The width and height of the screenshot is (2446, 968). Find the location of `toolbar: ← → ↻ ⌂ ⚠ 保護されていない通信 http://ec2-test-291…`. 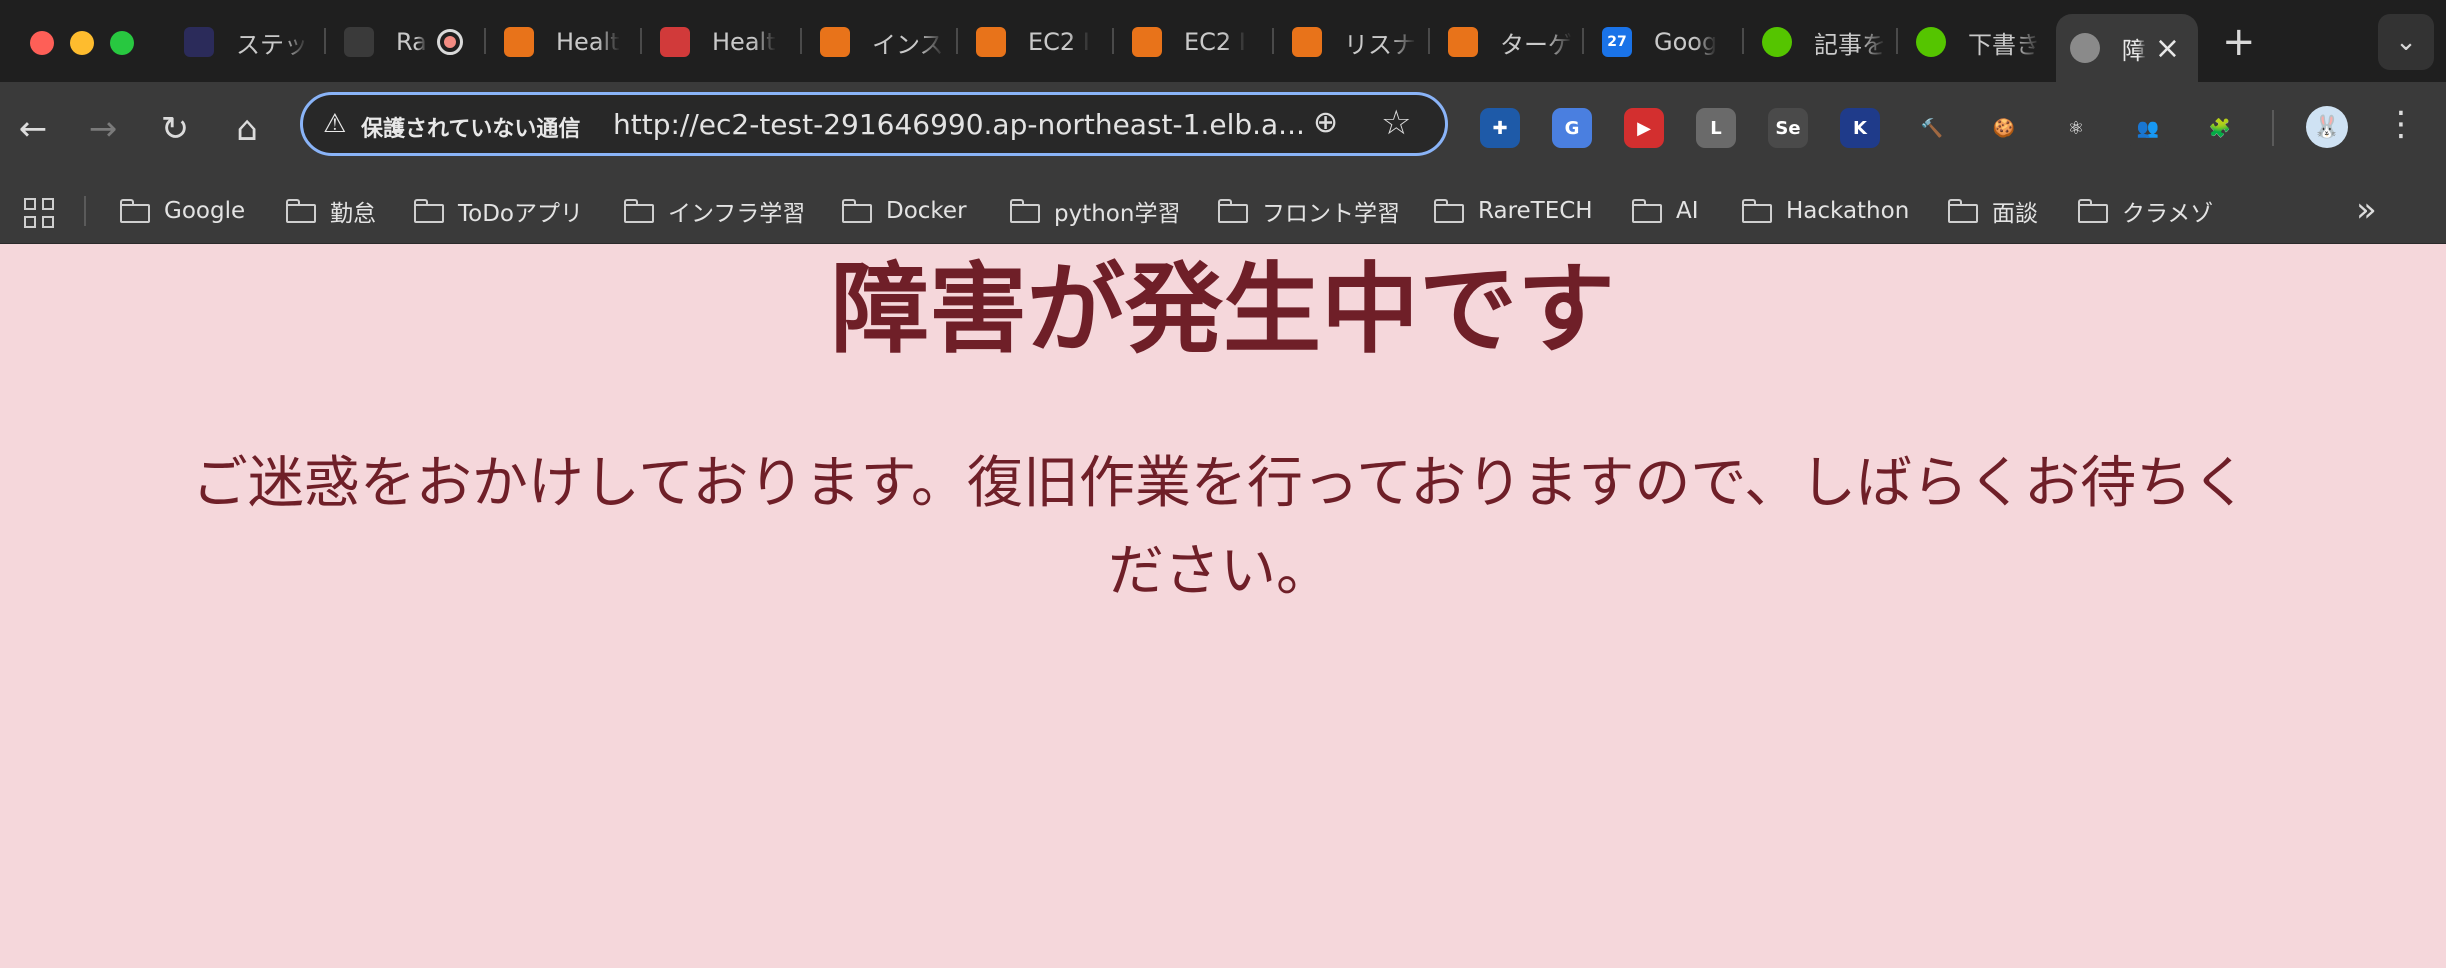

toolbar: ← → ↻ ⌂ ⚠ 保護されていない通信 http://ec2-test-291… is located at coordinates (1223, 129).